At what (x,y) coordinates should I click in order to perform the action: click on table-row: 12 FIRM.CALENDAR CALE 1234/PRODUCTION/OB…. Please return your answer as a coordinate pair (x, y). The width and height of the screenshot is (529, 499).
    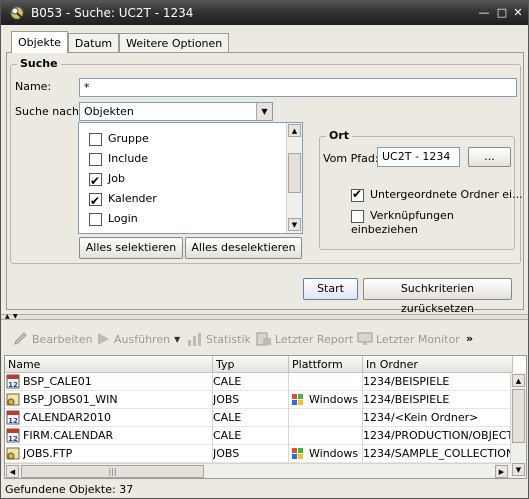
    Looking at the image, I should click on (258, 436).